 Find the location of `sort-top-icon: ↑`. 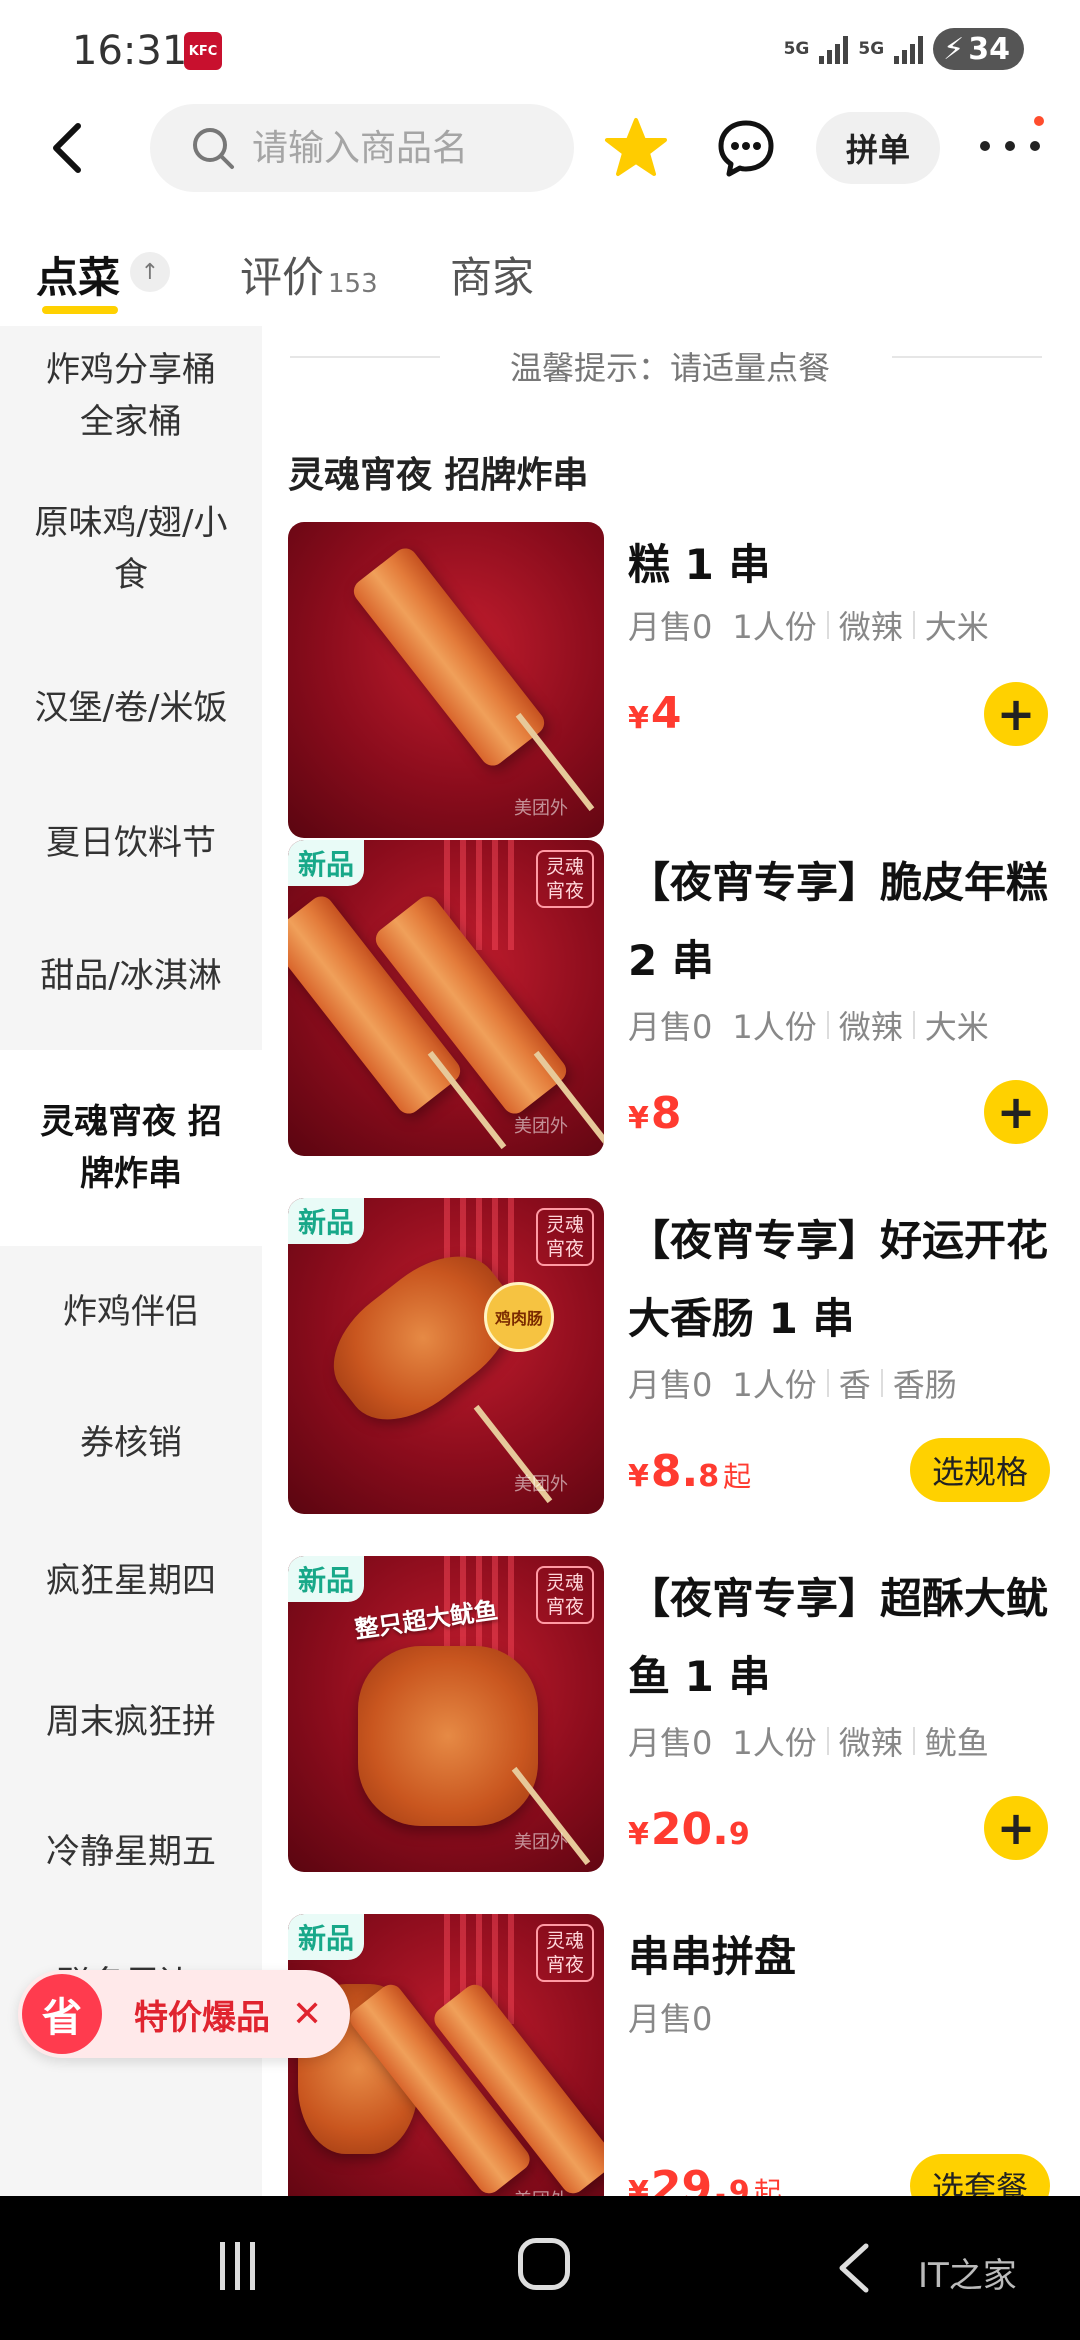

sort-top-icon: ↑ is located at coordinates (150, 272).